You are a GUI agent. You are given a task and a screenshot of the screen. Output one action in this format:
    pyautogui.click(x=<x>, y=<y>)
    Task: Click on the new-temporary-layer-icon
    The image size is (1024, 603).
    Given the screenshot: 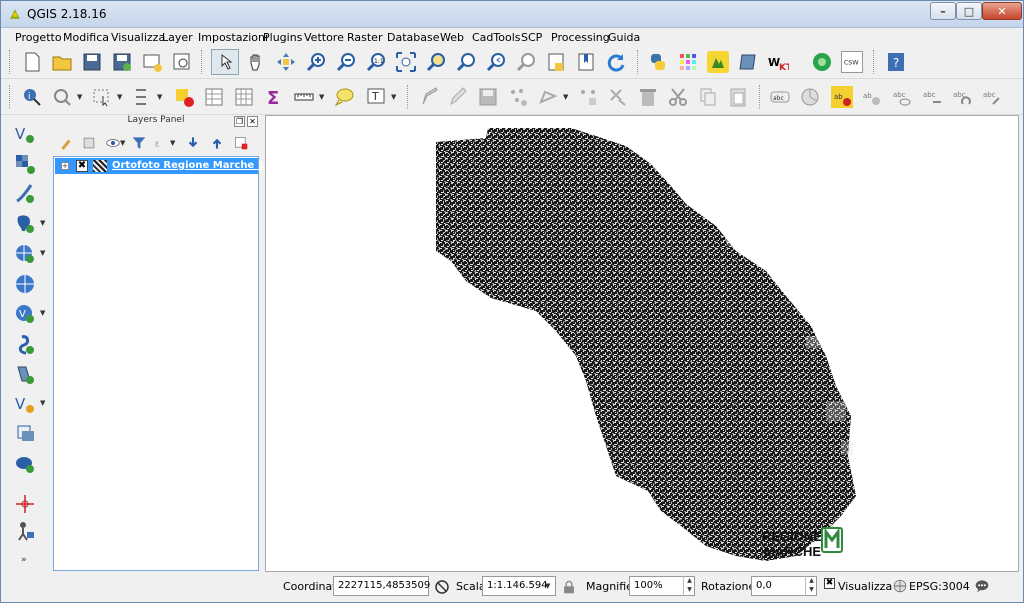 What is the action you would take?
    pyautogui.click(x=25, y=464)
    